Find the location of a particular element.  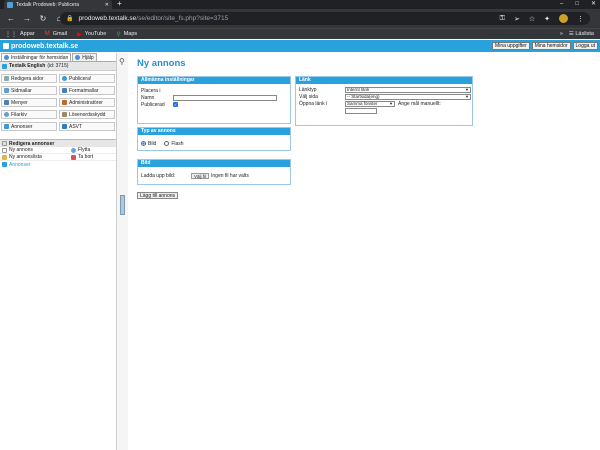

linktype-row: Länktyp Internt länk ▼ is located at coordinates (384, 89).